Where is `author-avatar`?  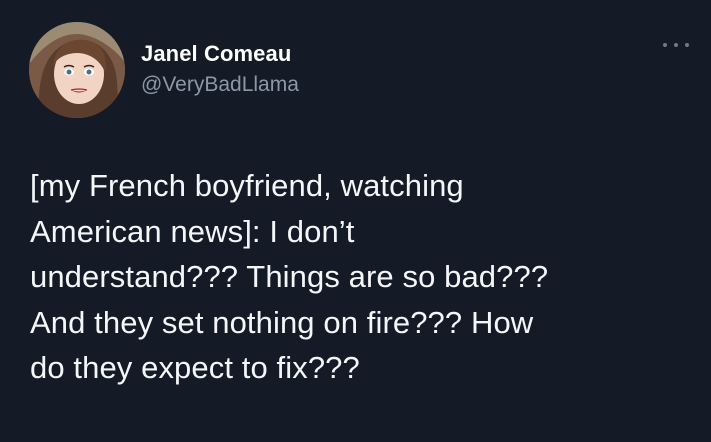
author-avatar is located at coordinates (77, 70).